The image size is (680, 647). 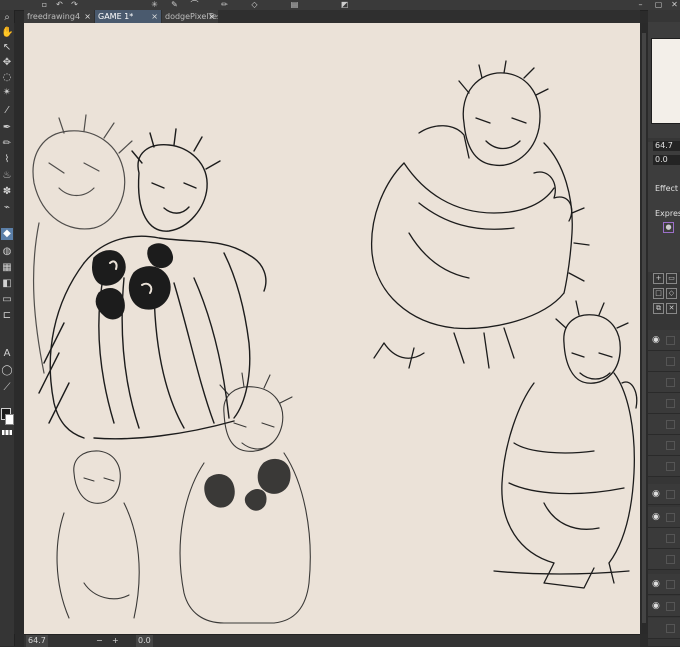 I want to click on ruler-icon: ⊏, so click(x=7, y=316).